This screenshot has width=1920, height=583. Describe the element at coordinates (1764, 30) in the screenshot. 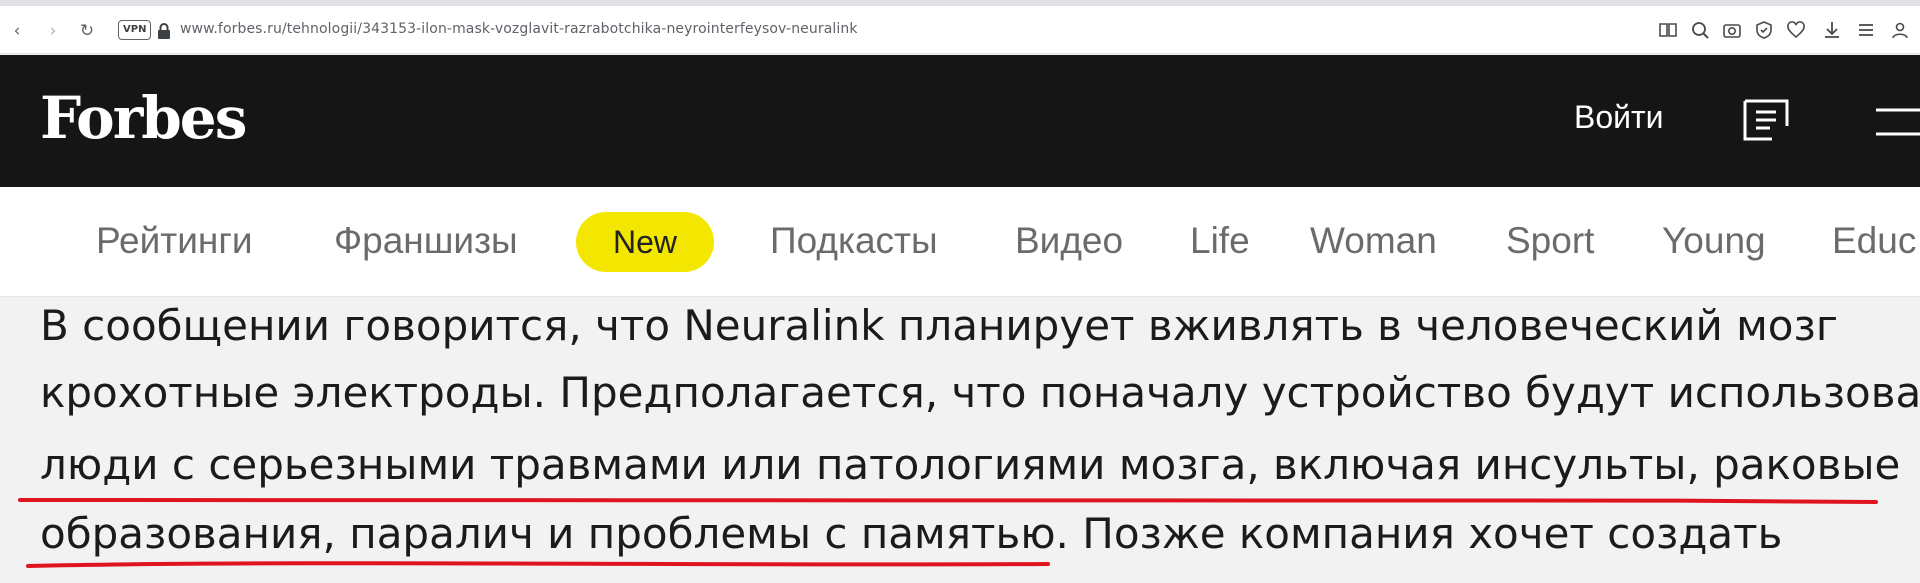

I see `shield-icon` at that location.